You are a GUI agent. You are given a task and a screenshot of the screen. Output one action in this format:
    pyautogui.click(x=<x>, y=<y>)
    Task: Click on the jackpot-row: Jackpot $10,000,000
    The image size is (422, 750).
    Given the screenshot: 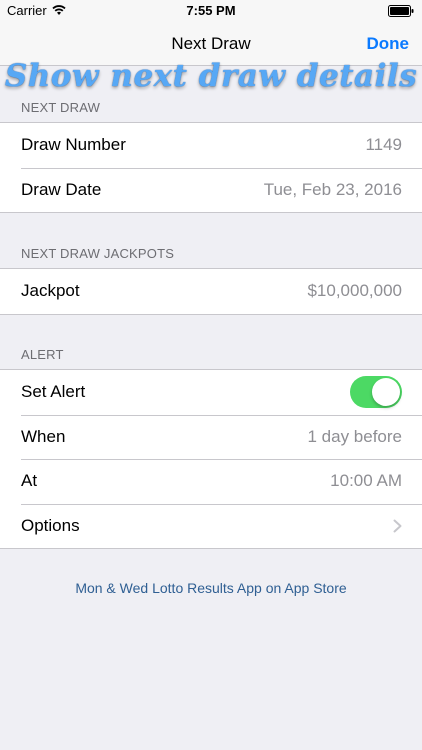 What is the action you would take?
    pyautogui.click(x=211, y=291)
    